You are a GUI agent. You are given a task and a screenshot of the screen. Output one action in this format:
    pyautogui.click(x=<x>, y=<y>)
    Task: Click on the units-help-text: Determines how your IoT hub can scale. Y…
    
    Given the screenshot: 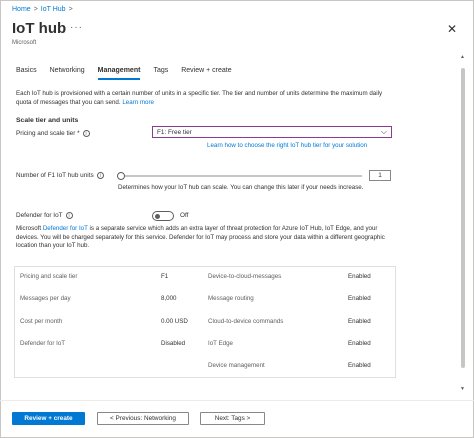 What is the action you would take?
    pyautogui.click(x=241, y=187)
    